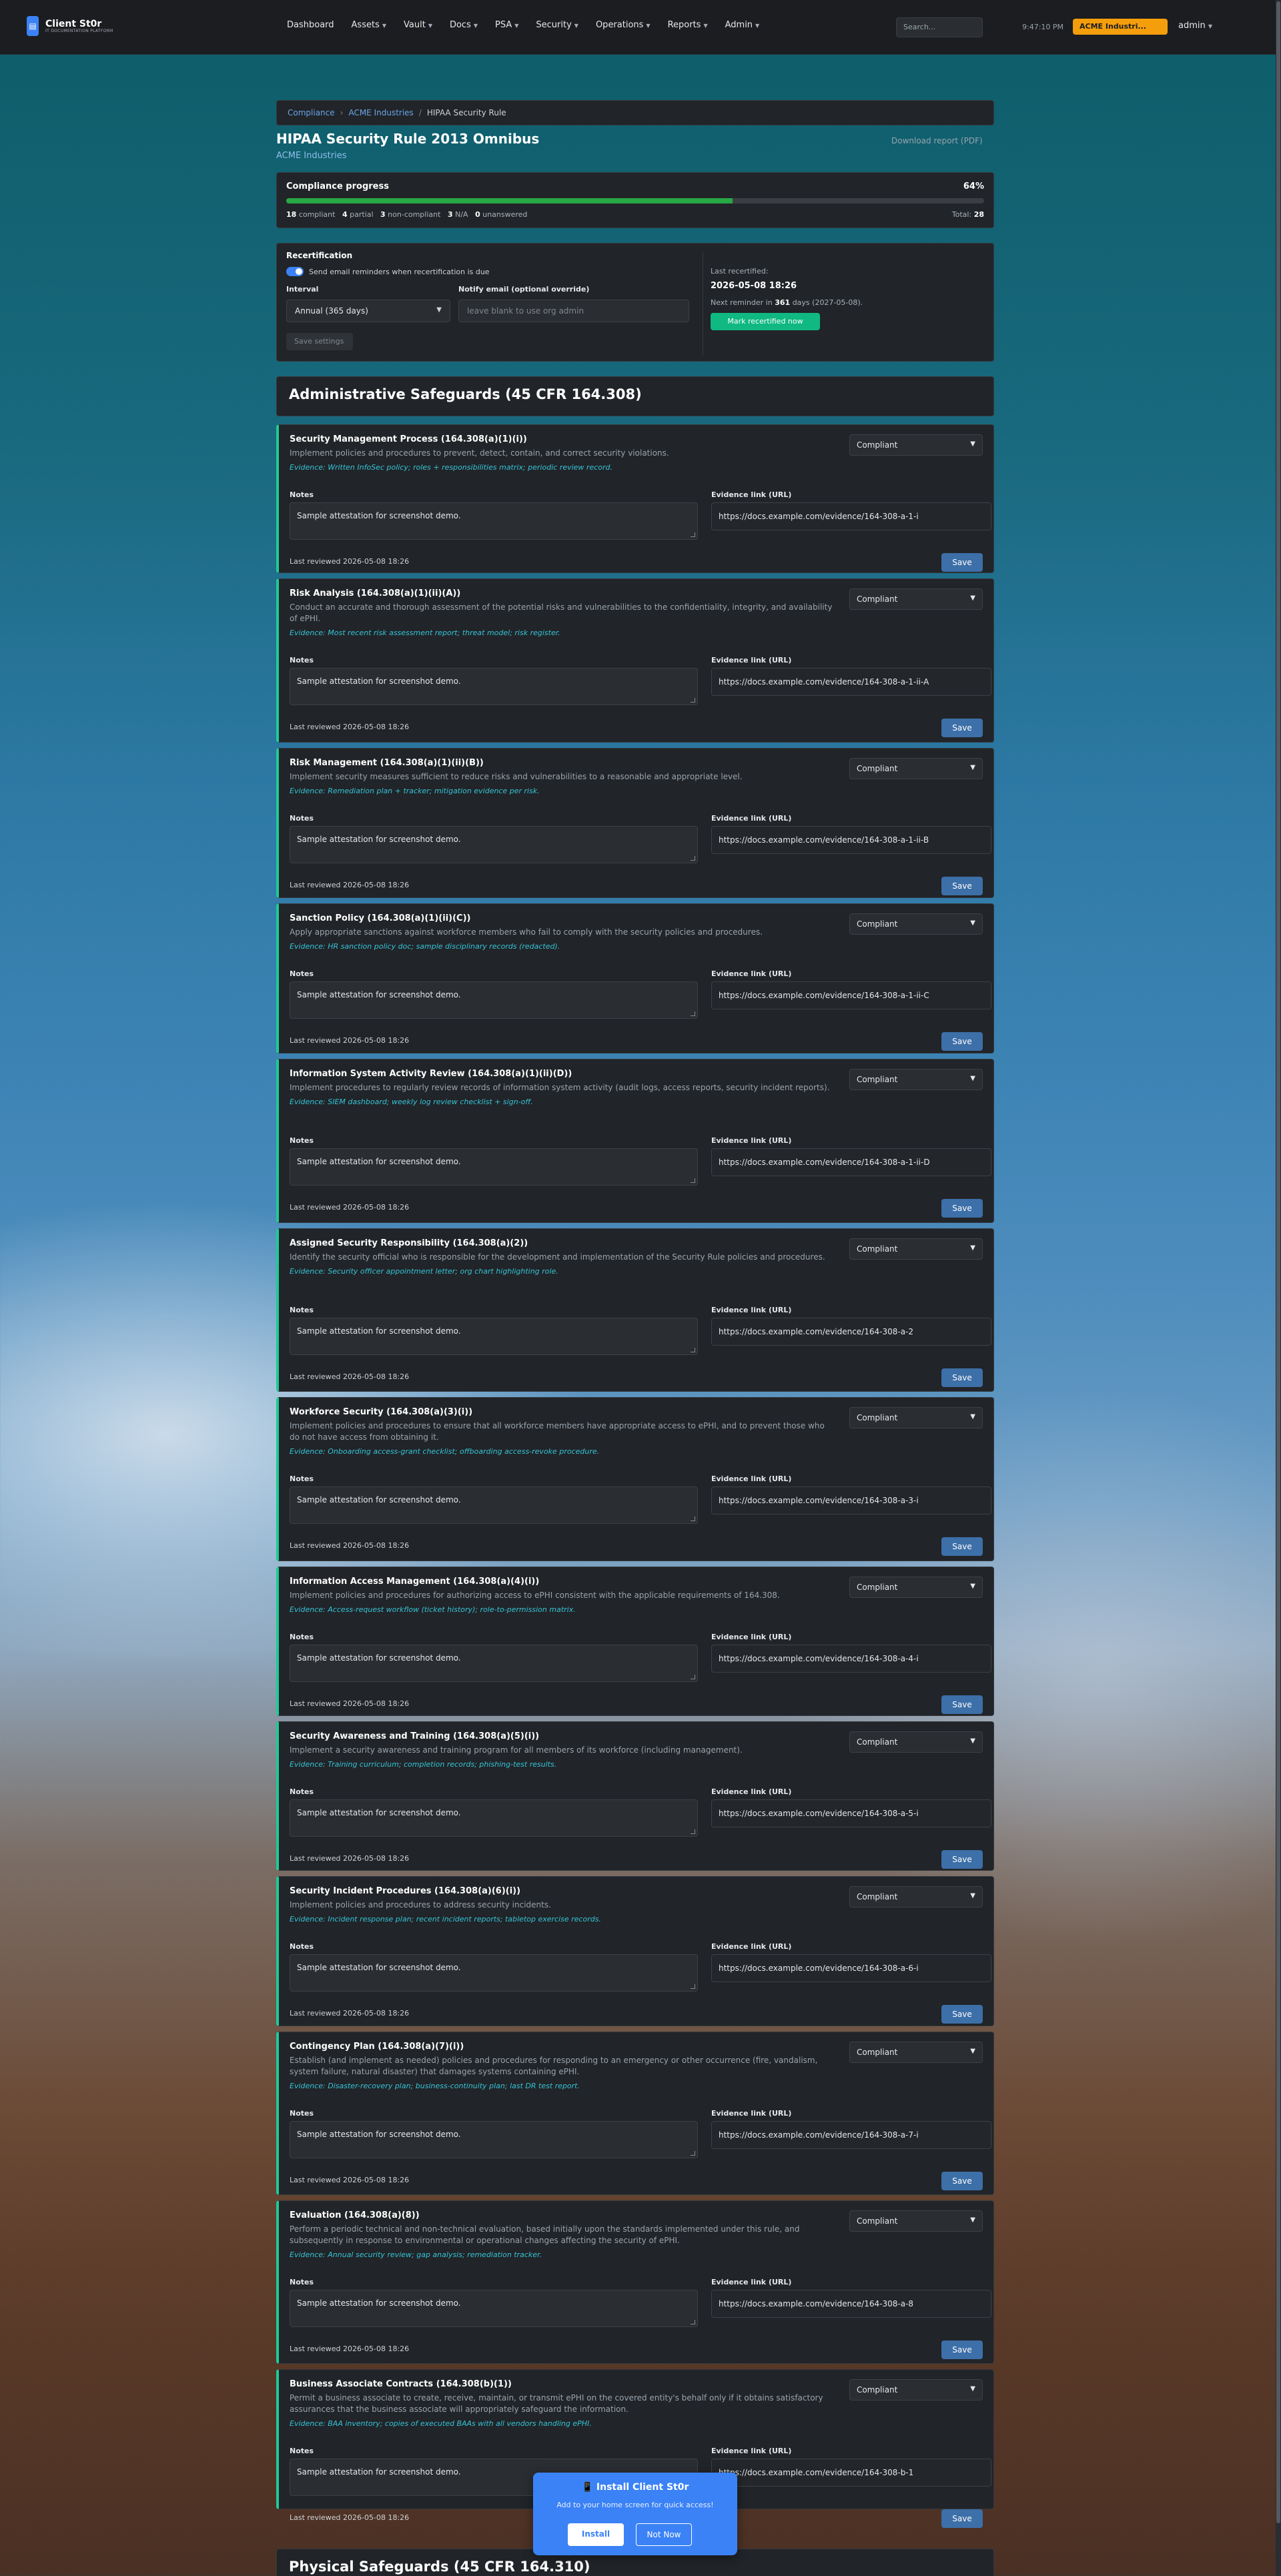 The image size is (1281, 2576). I want to click on nav-item-assets: Assets ▼, so click(369, 25).